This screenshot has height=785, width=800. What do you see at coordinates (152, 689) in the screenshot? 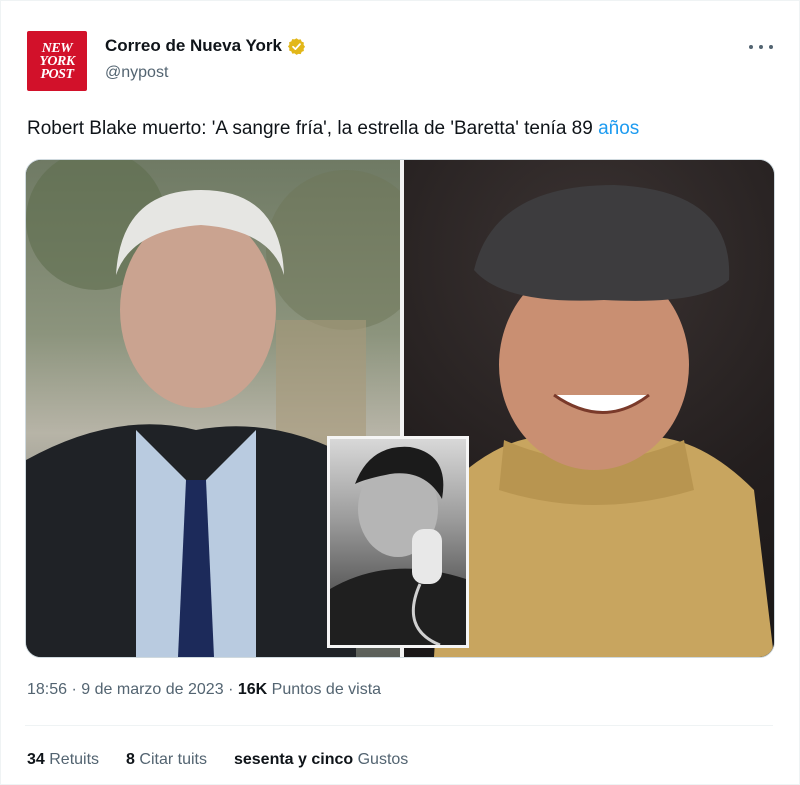
I see `tweet-date: 9 de marzo de 2023` at bounding box center [152, 689].